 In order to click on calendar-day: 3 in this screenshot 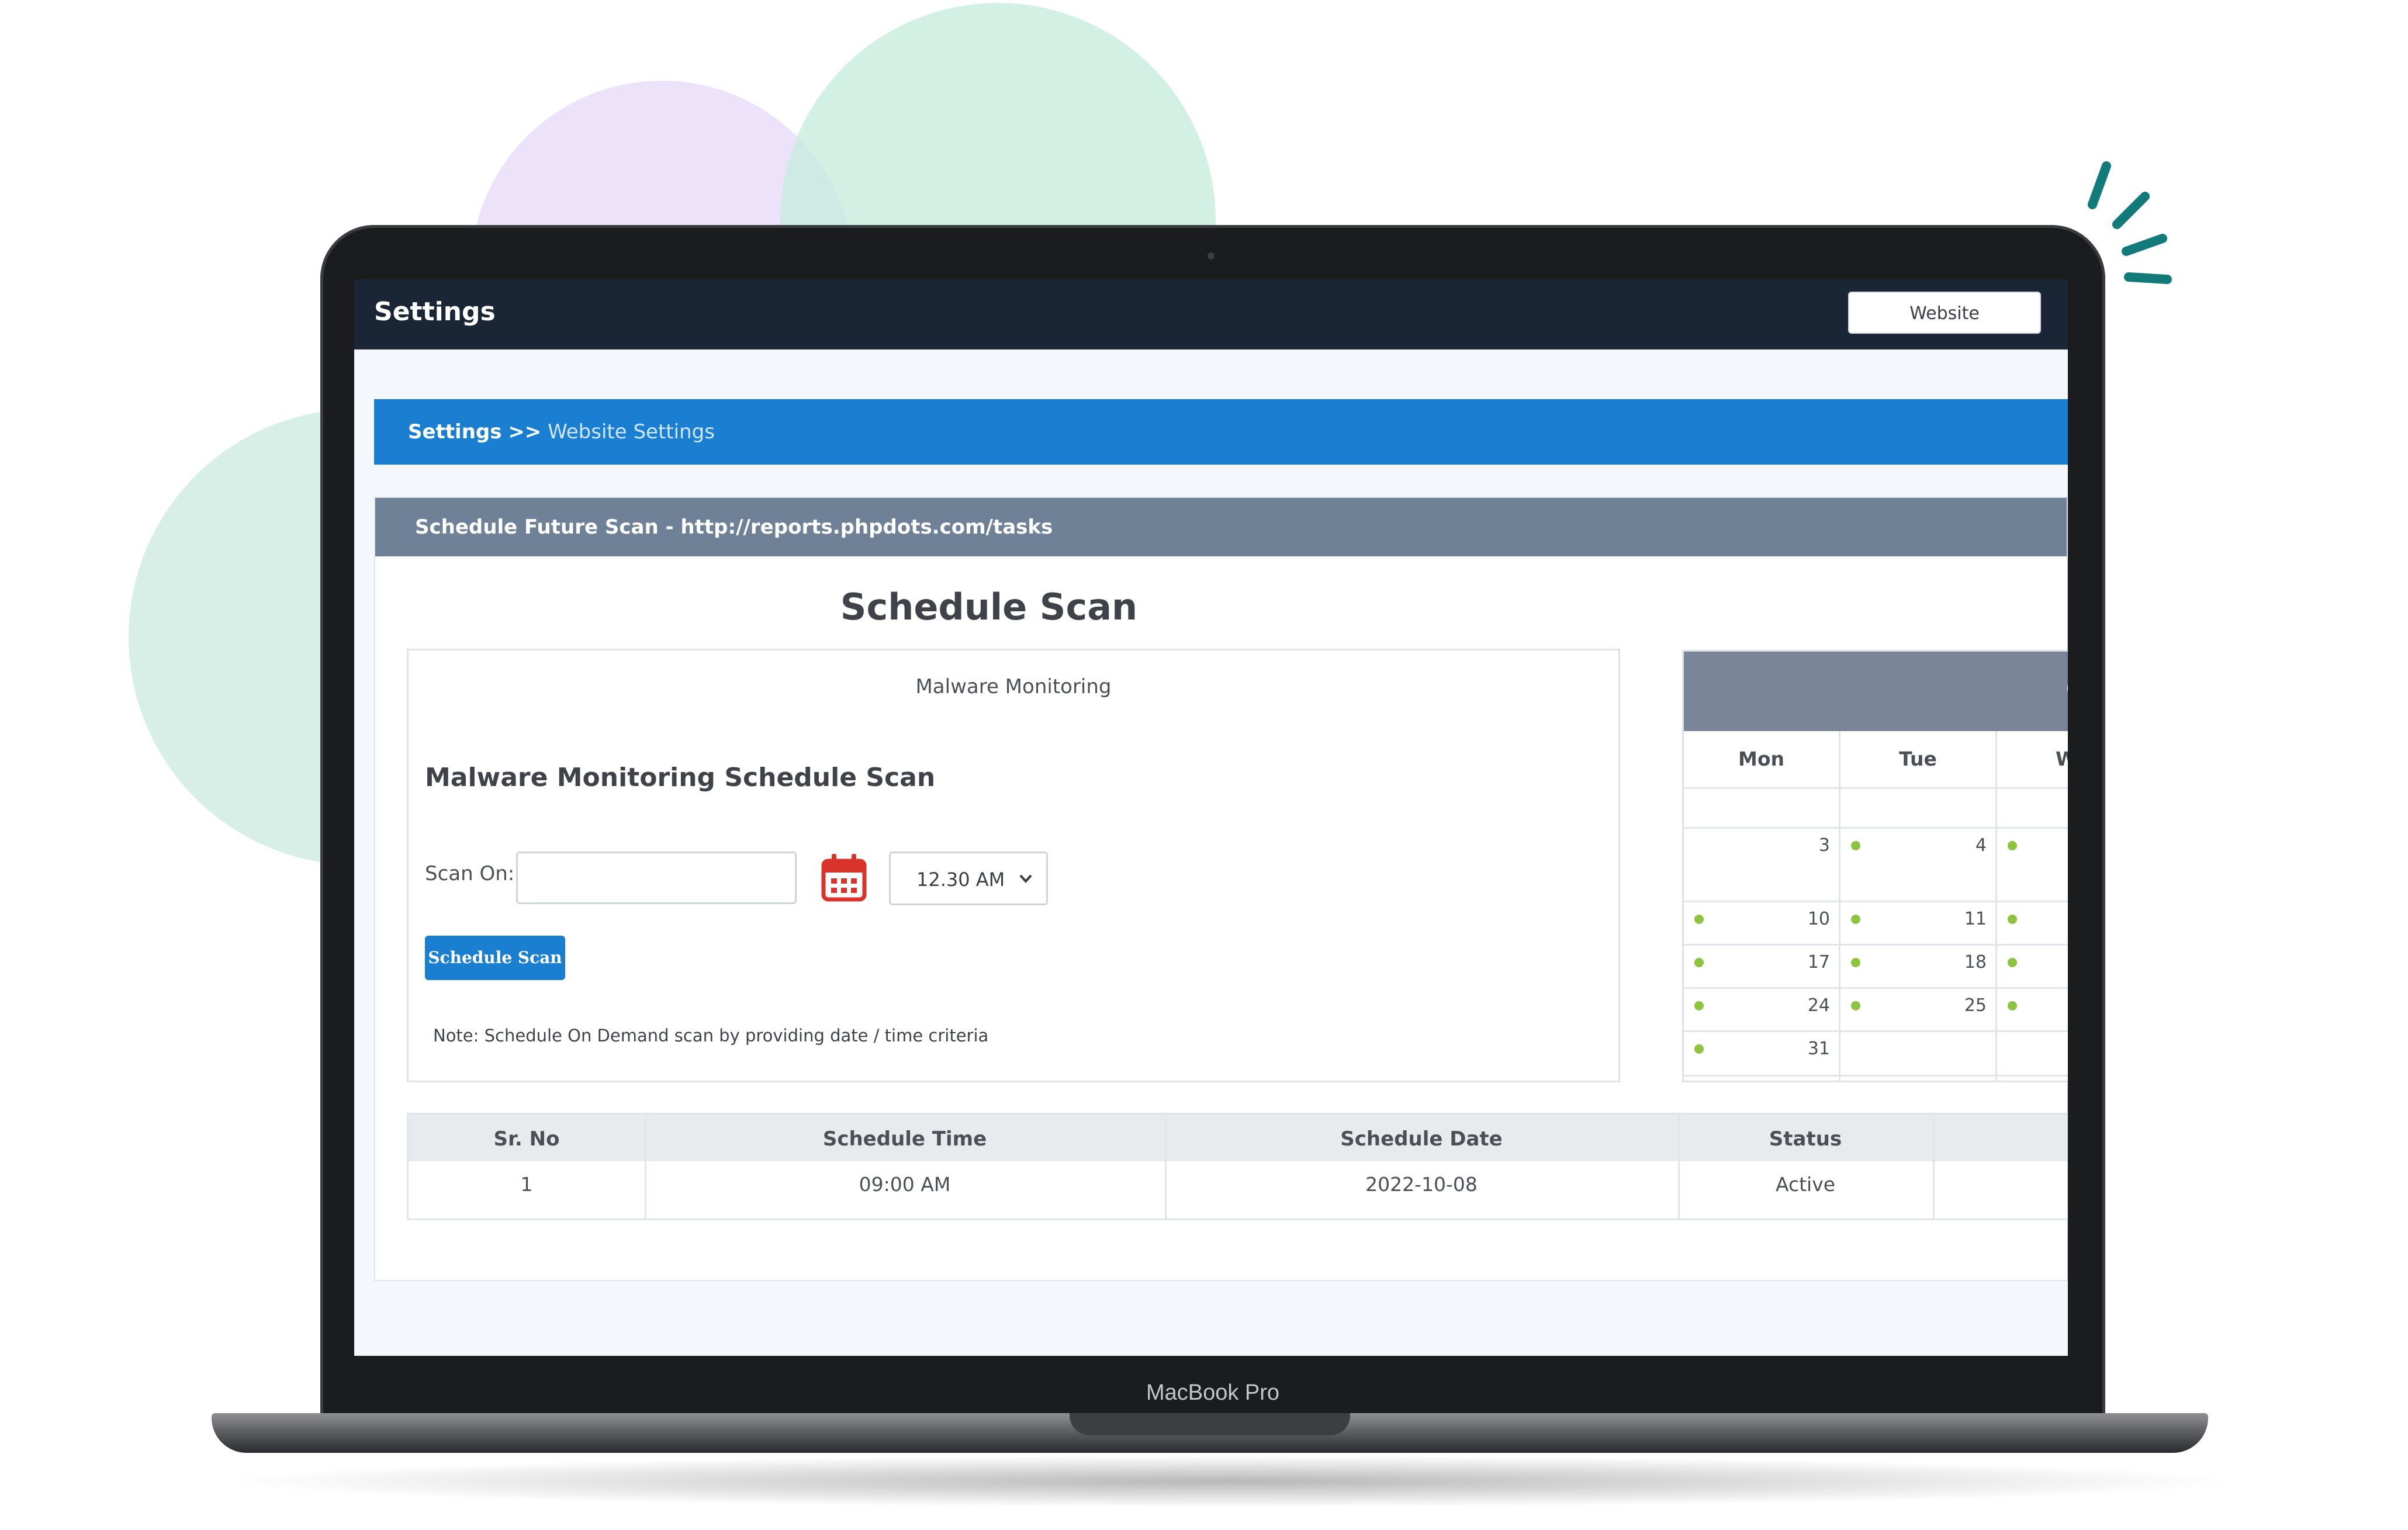, I will do `click(1819, 845)`.